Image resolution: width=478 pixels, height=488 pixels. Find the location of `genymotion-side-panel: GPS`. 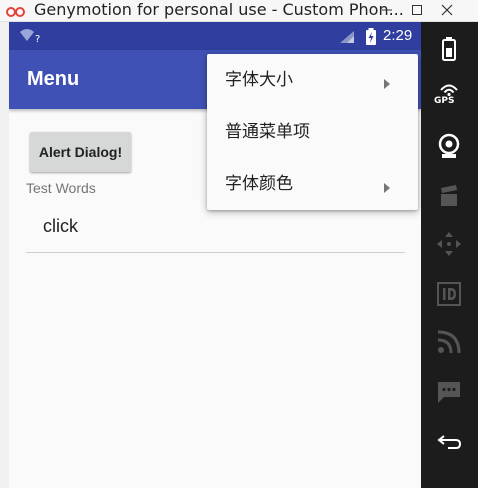

genymotion-side-panel: GPS is located at coordinates (449, 255).